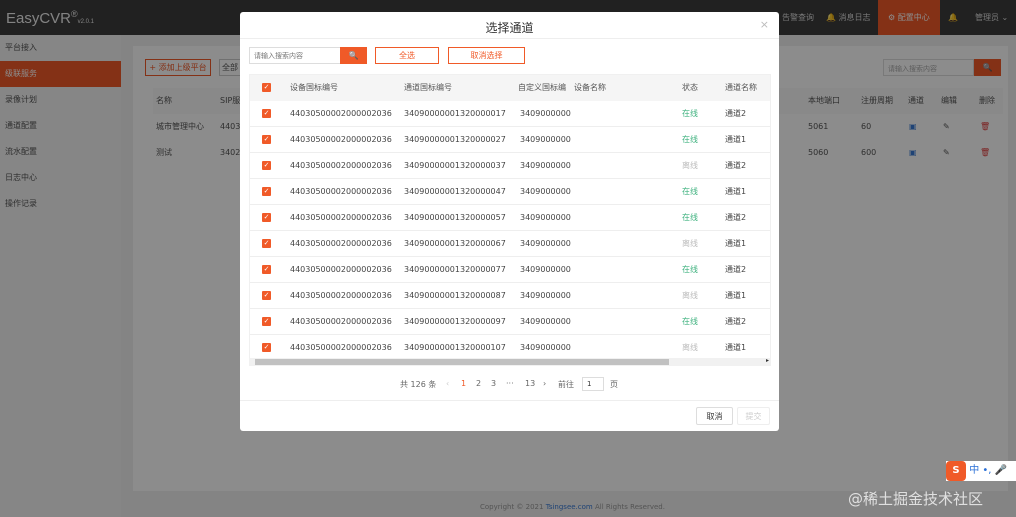  What do you see at coordinates (493, 383) in the screenshot?
I see `page-3: 3` at bounding box center [493, 383].